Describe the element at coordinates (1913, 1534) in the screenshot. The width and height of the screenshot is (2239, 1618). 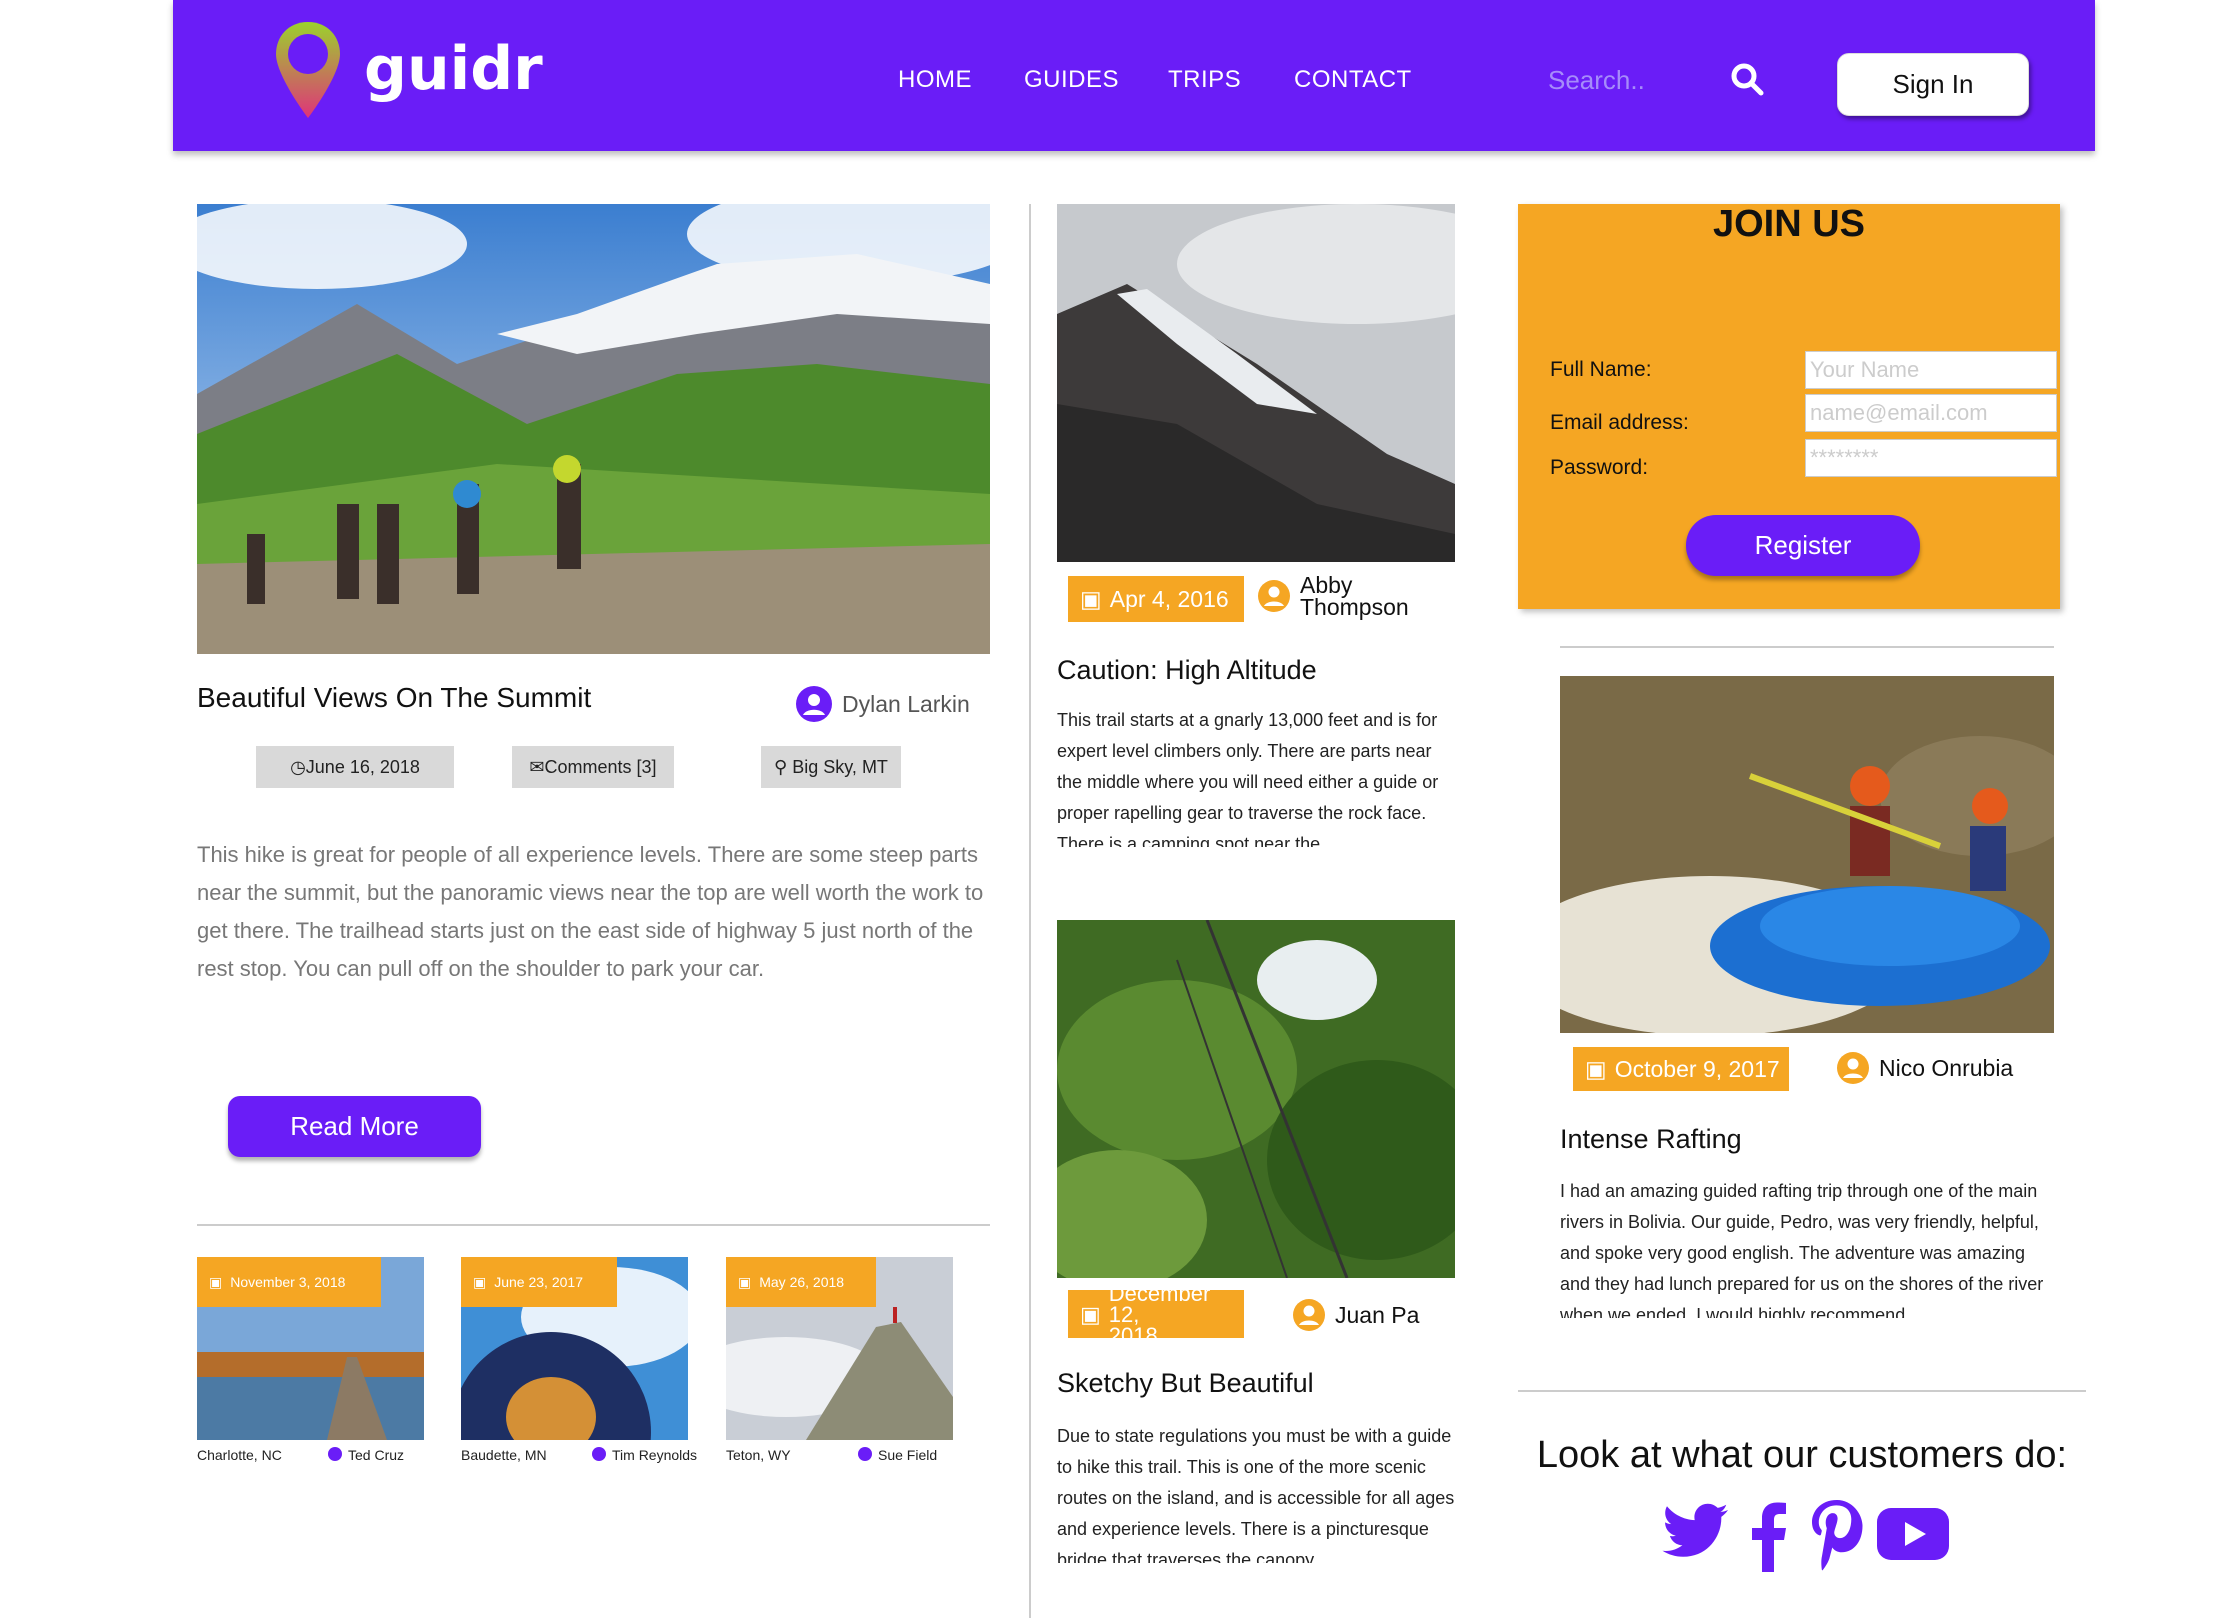
I see `youtube-icon` at that location.